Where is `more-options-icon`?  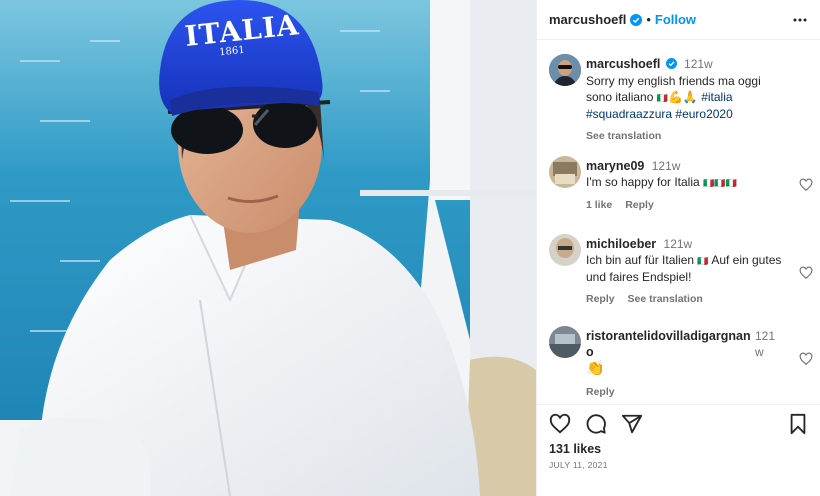 more-options-icon is located at coordinates (800, 20).